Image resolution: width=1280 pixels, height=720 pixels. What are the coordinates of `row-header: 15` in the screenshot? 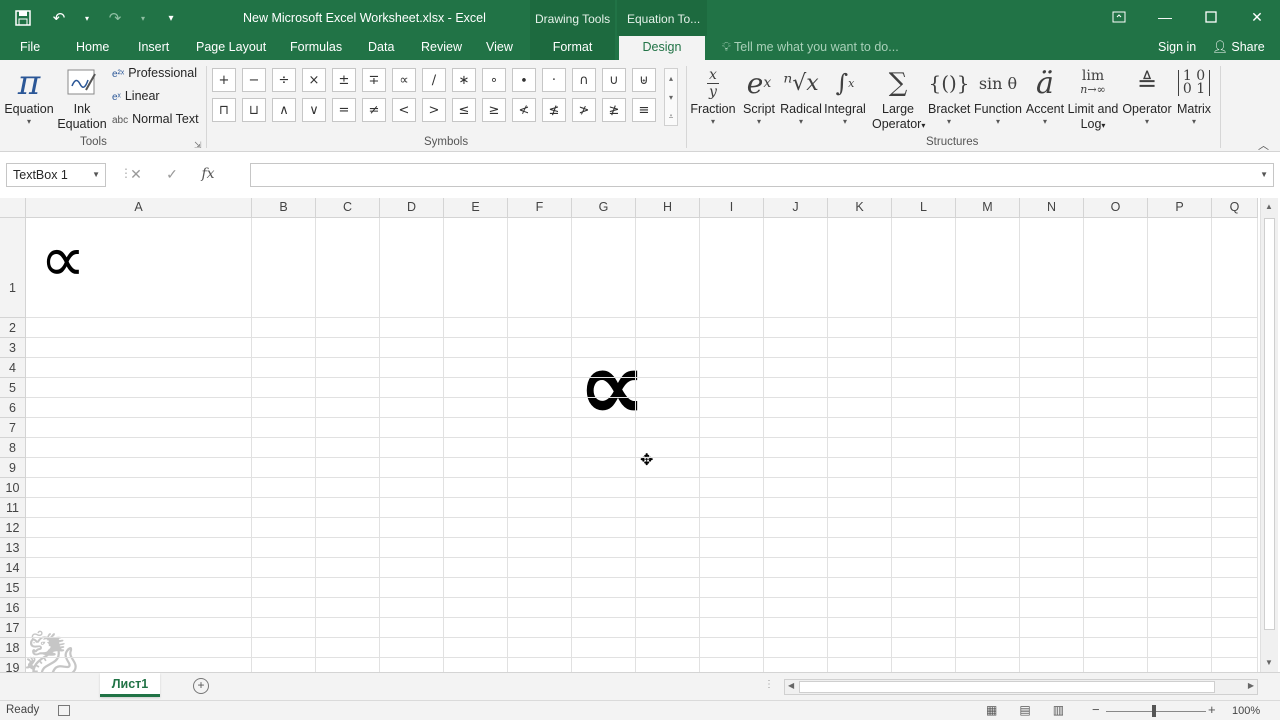 It's located at (13, 588).